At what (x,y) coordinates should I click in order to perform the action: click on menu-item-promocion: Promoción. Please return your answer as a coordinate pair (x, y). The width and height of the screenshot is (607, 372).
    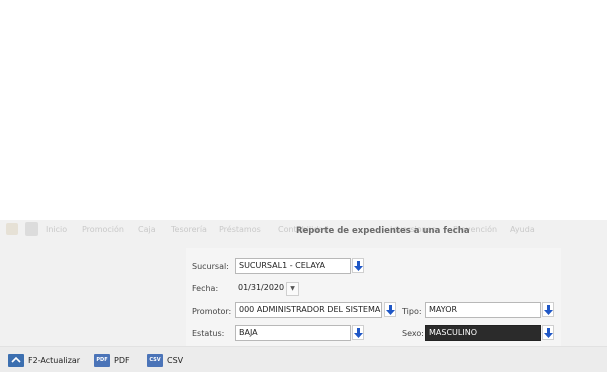
    Looking at the image, I should click on (103, 229).